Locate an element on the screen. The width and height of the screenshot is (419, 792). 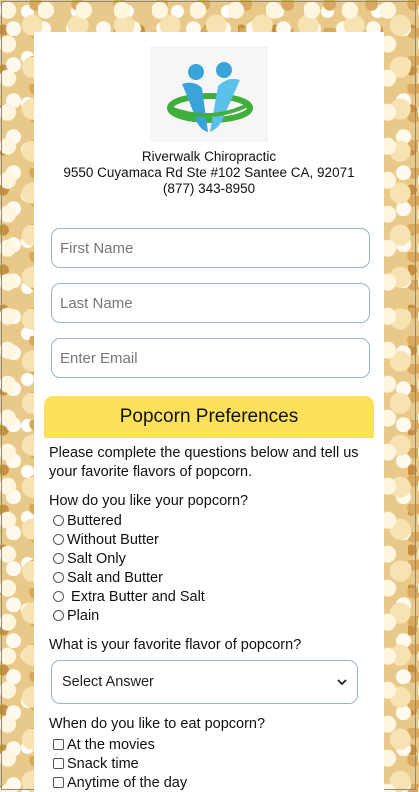
radio-option-without-butter: Without Butter is located at coordinates (106, 539).